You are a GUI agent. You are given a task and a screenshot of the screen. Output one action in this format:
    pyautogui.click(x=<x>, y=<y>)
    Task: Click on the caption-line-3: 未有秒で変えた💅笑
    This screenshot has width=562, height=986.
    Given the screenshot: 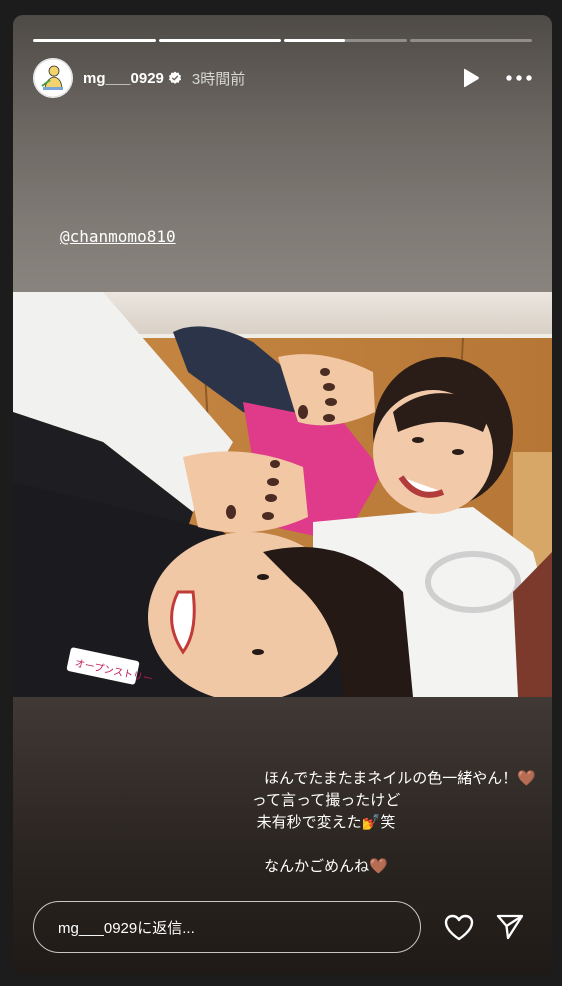 What is the action you would take?
    pyautogui.click(x=326, y=822)
    